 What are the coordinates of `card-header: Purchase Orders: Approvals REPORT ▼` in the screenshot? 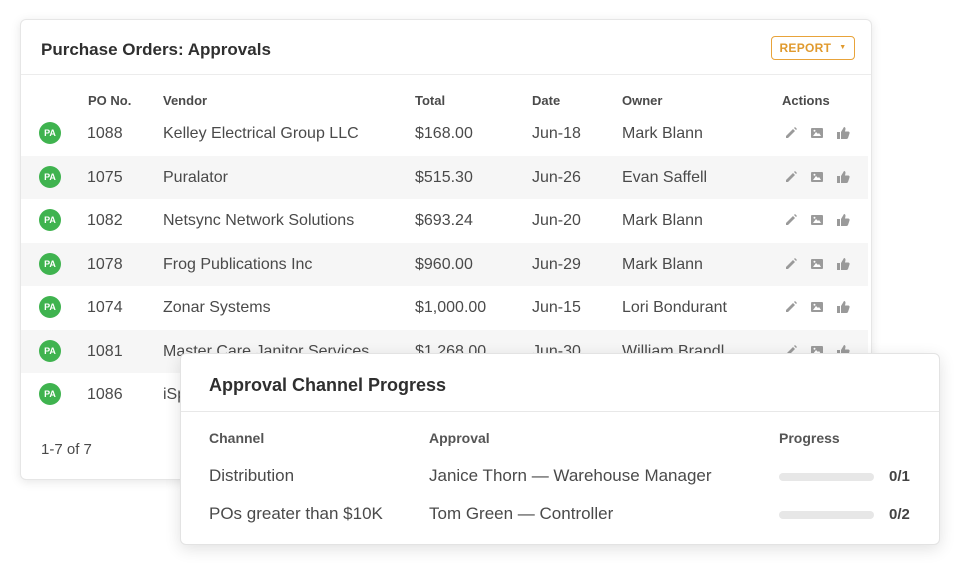 It's located at (446, 47).